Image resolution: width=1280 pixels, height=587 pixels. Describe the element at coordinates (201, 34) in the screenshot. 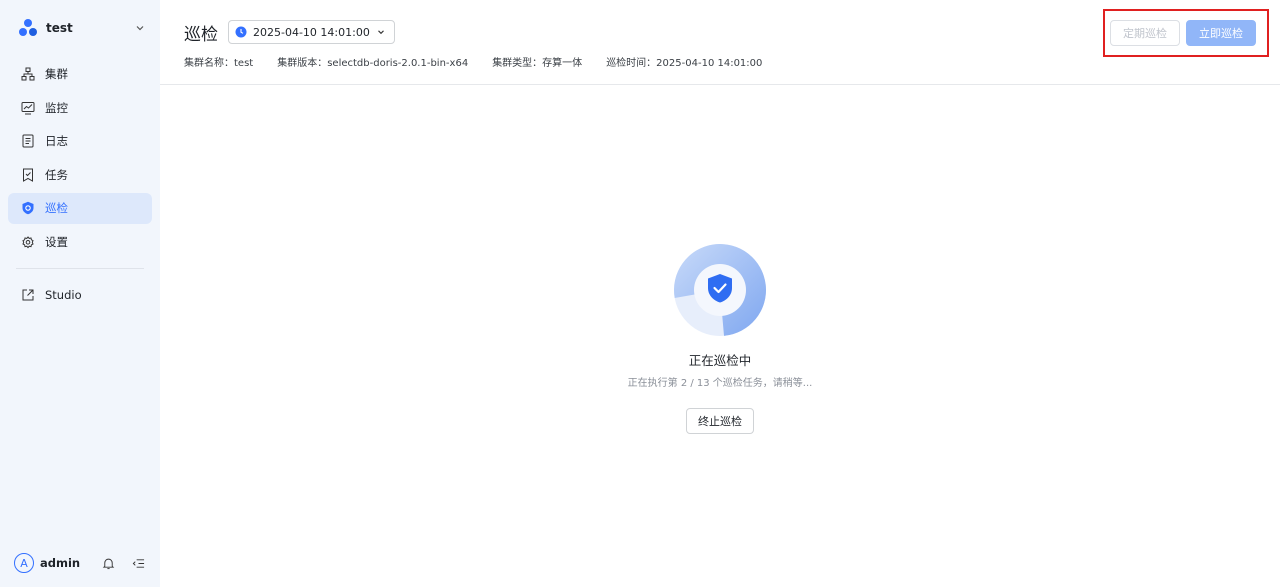

I see `page-title: 巡检` at that location.